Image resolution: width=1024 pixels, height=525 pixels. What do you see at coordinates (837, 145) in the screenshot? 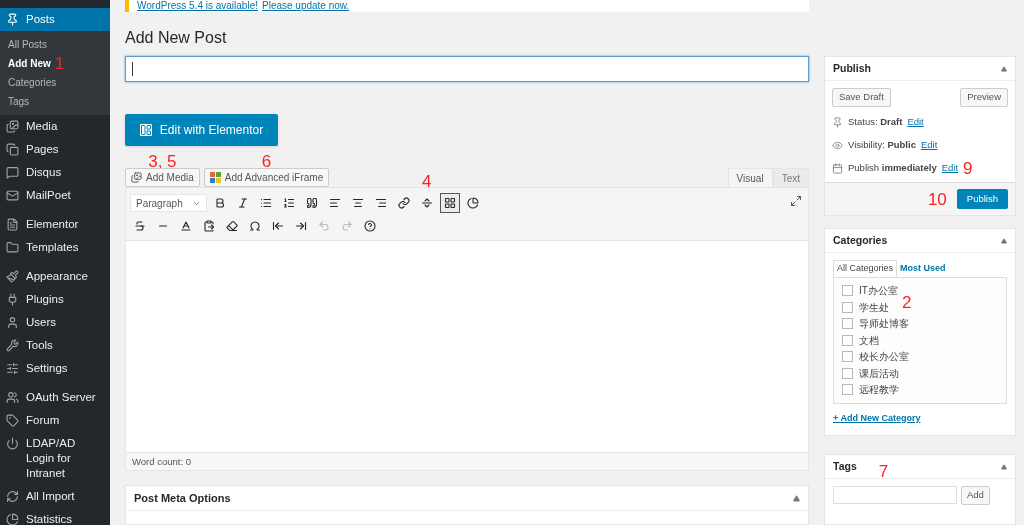
I see `eye-icon` at bounding box center [837, 145].